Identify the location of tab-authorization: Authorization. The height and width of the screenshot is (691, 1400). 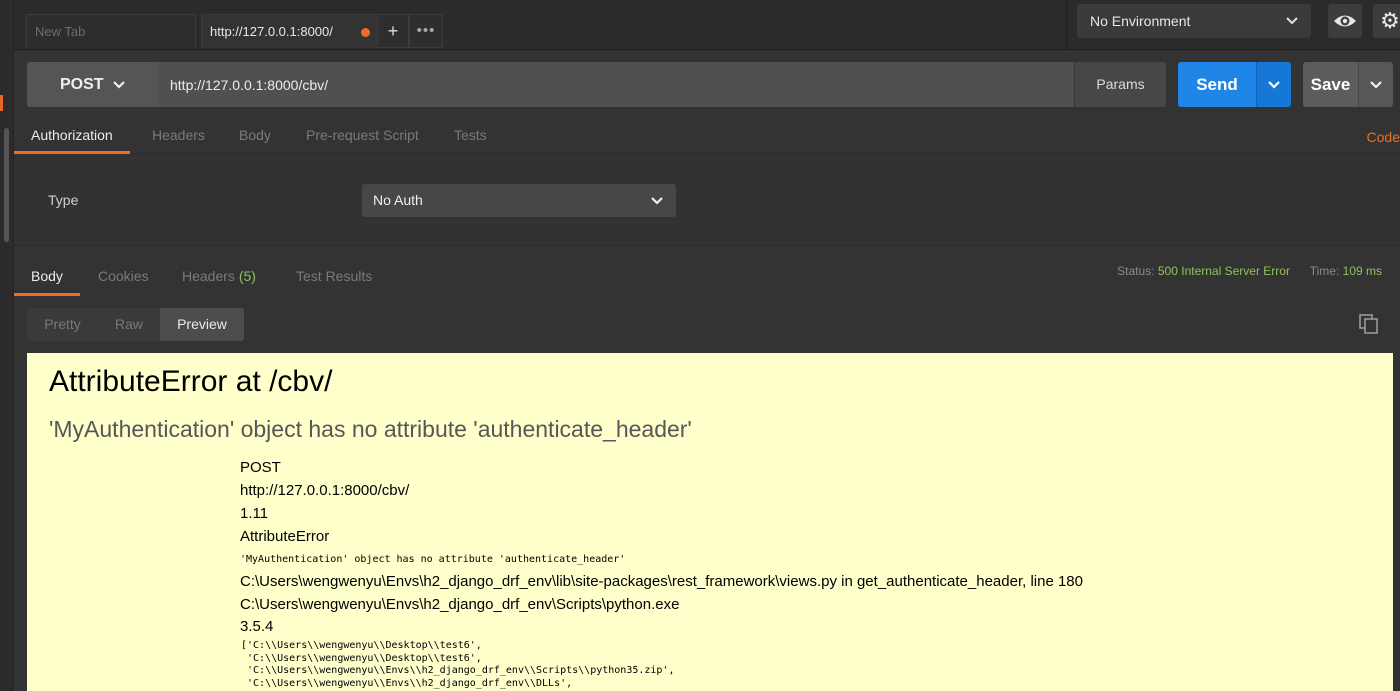
(72, 136).